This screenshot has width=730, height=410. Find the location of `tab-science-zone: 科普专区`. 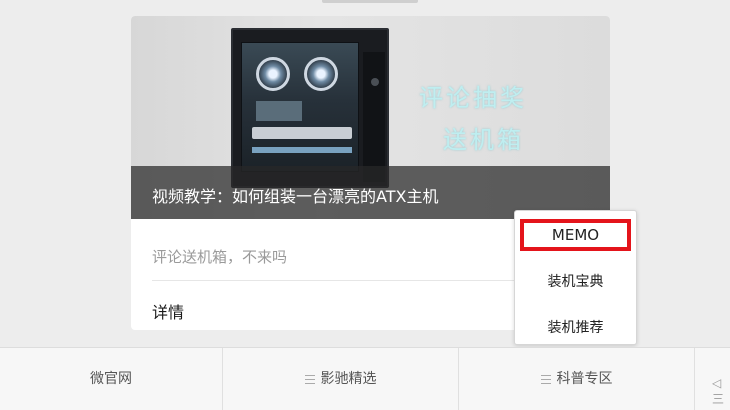

tab-science-zone: 科普专区 is located at coordinates (576, 379).